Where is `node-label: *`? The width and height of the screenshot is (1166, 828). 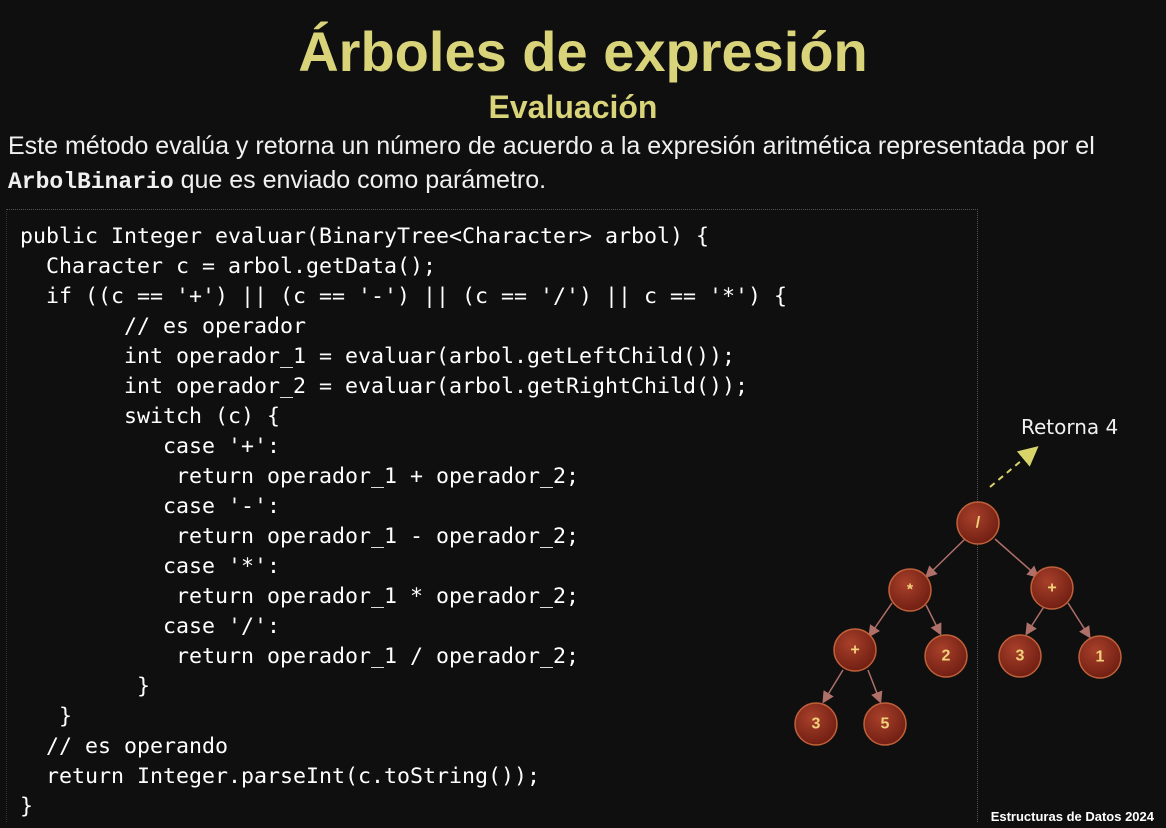
node-label: * is located at coordinates (910, 590).